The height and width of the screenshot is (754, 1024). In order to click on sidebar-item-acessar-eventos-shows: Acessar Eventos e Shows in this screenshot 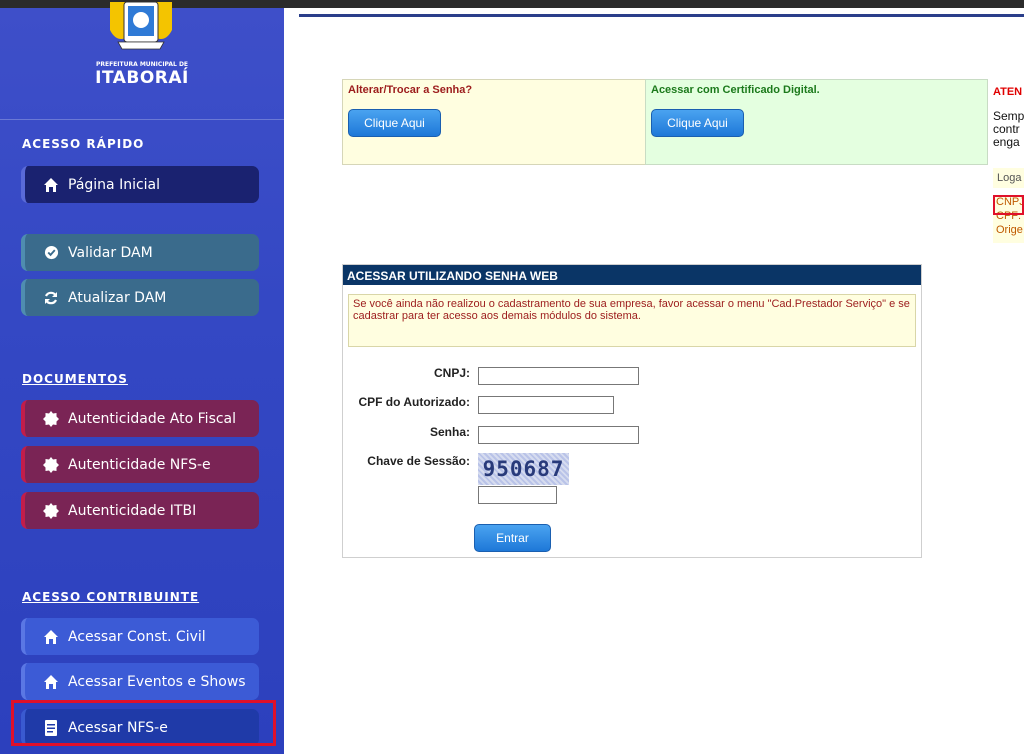, I will do `click(140, 681)`.